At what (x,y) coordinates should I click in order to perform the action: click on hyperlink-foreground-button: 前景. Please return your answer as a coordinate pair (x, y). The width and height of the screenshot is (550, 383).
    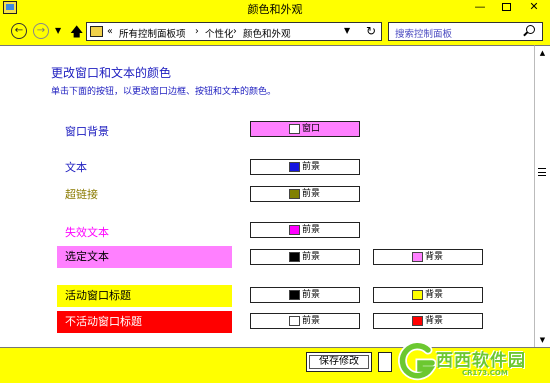
    Looking at the image, I should click on (305, 194).